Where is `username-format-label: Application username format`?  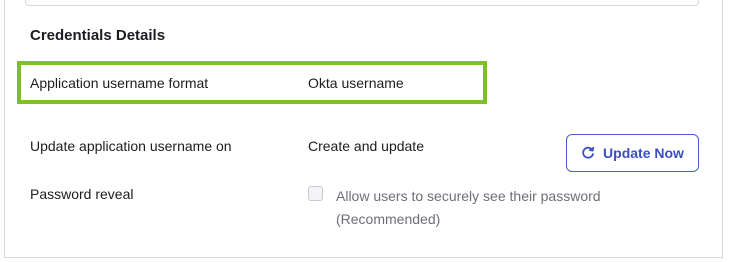 username-format-label: Application username format is located at coordinates (119, 83).